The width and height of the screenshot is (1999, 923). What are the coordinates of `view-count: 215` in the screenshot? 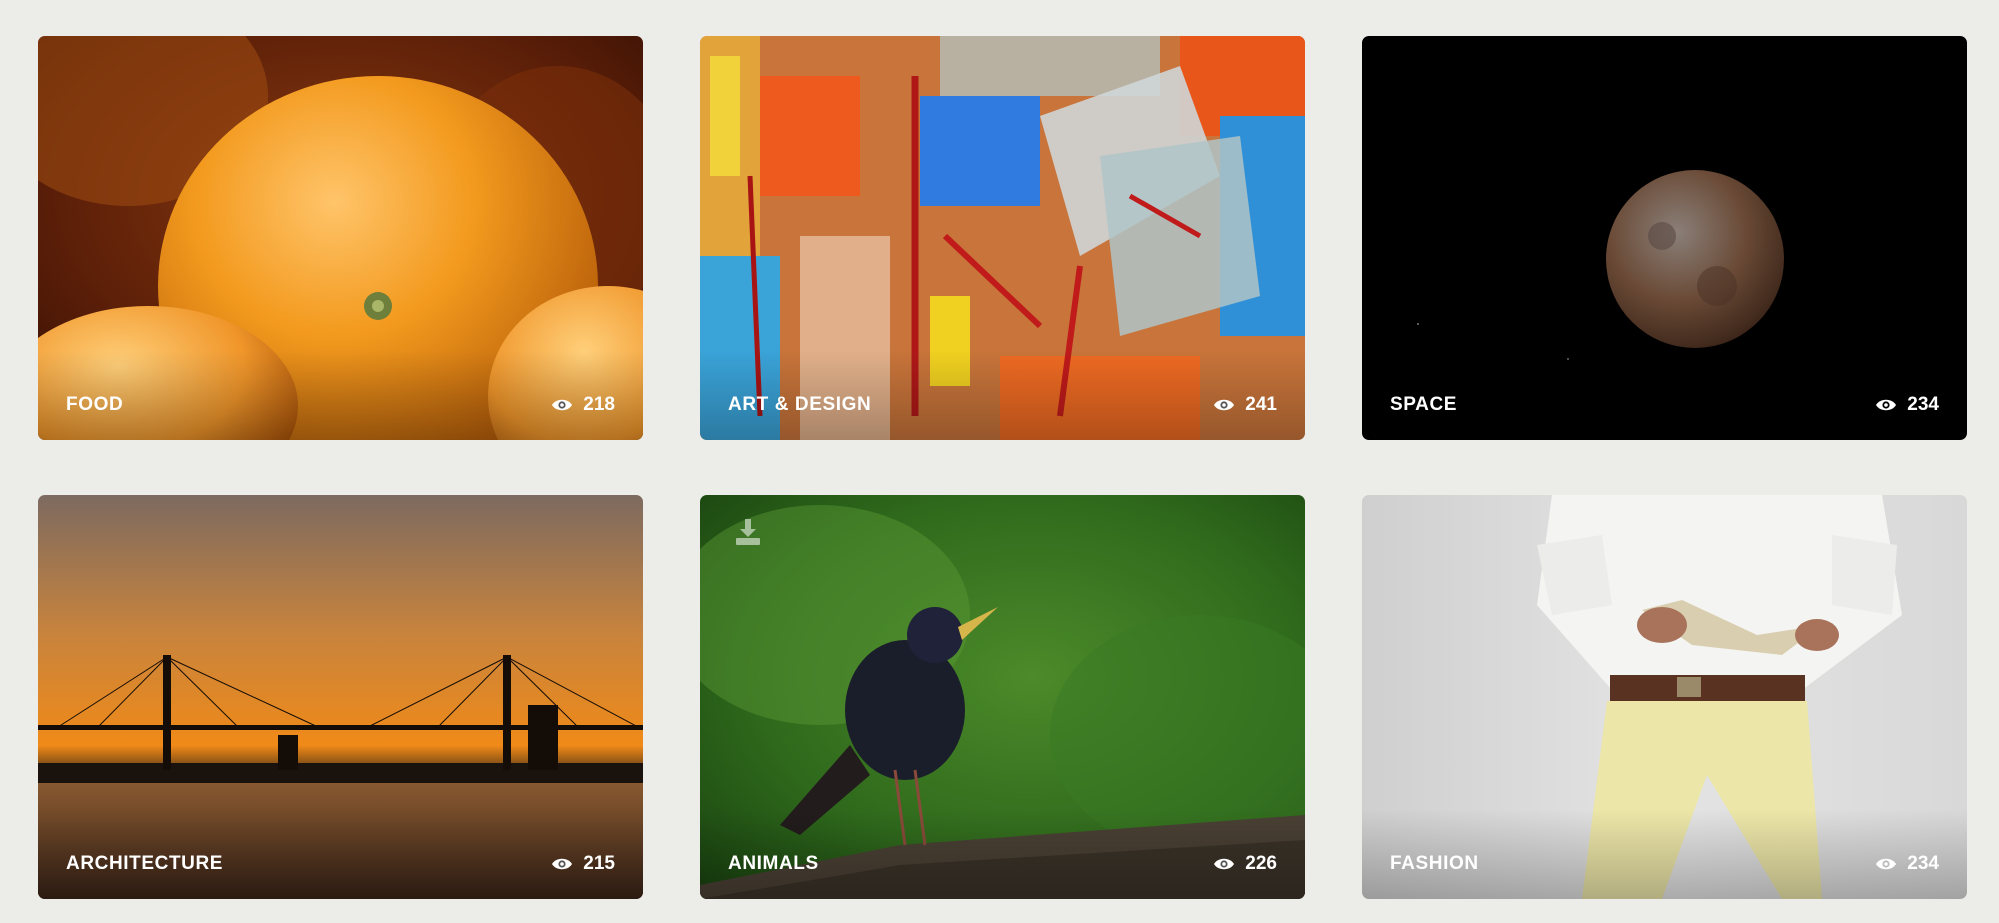 It's located at (583, 864).